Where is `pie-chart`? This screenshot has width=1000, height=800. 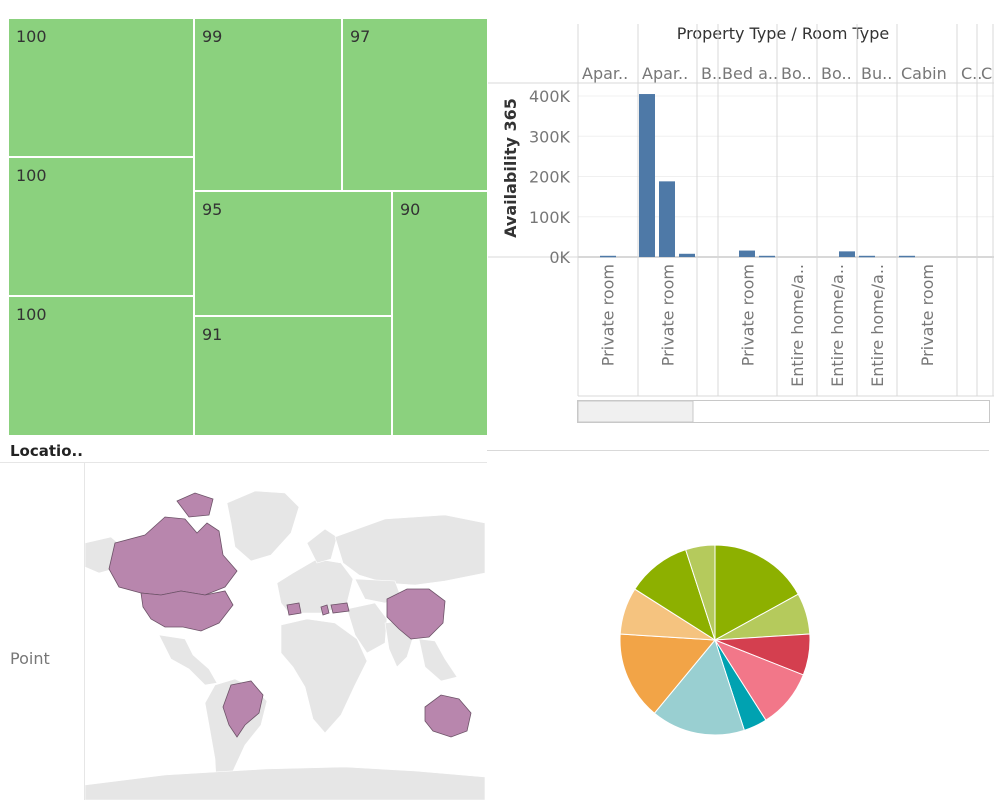 pie-chart is located at coordinates (715, 640).